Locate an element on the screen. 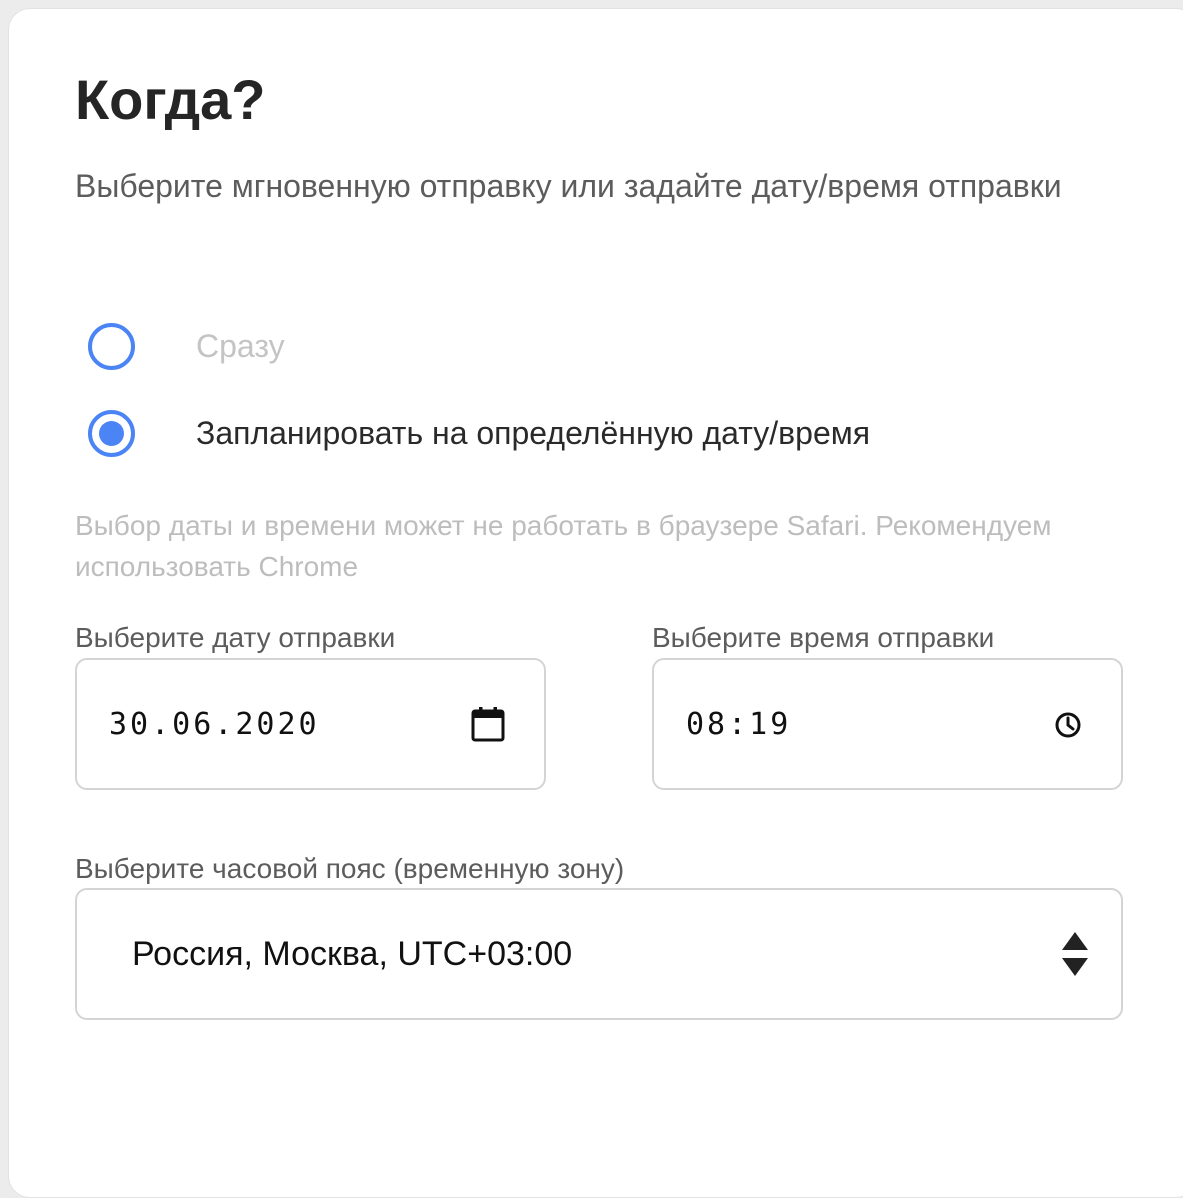 The width and height of the screenshot is (1183, 1198). calendar-icon is located at coordinates (488, 724).